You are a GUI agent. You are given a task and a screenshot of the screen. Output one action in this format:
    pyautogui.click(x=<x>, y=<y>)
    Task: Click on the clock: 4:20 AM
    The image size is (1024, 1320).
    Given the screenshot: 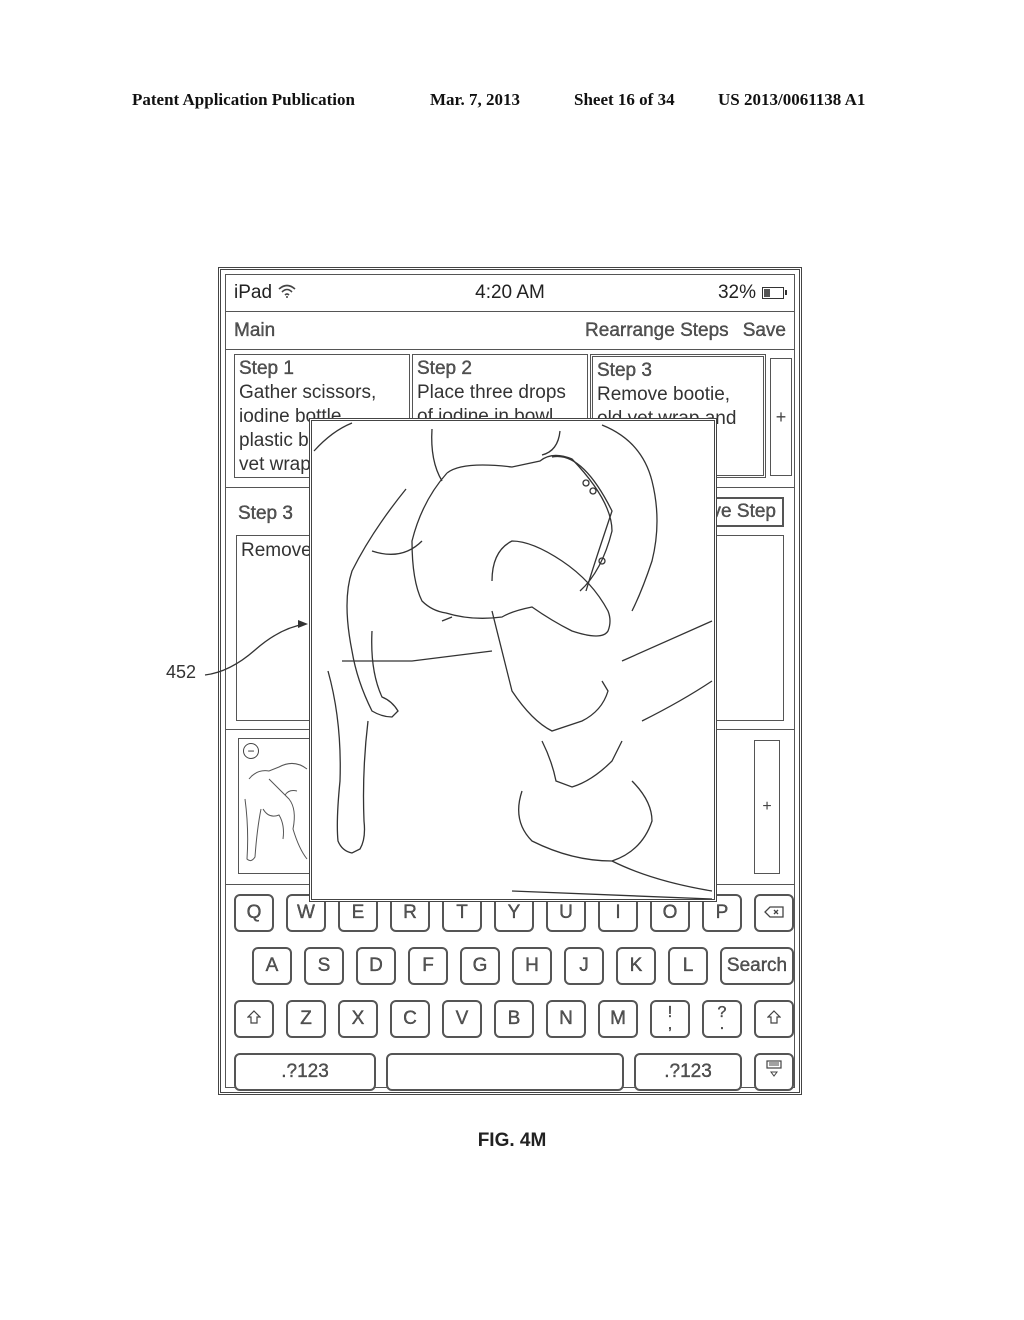 What is the action you would take?
    pyautogui.click(x=510, y=292)
    